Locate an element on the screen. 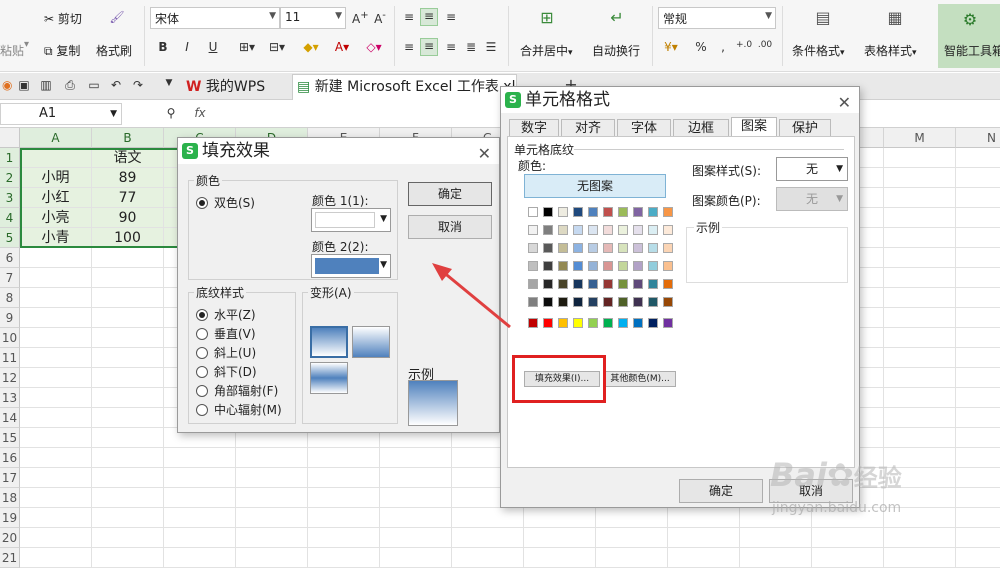 This screenshot has height=568, width=1000. row-header-1: 1 is located at coordinates (10, 158).